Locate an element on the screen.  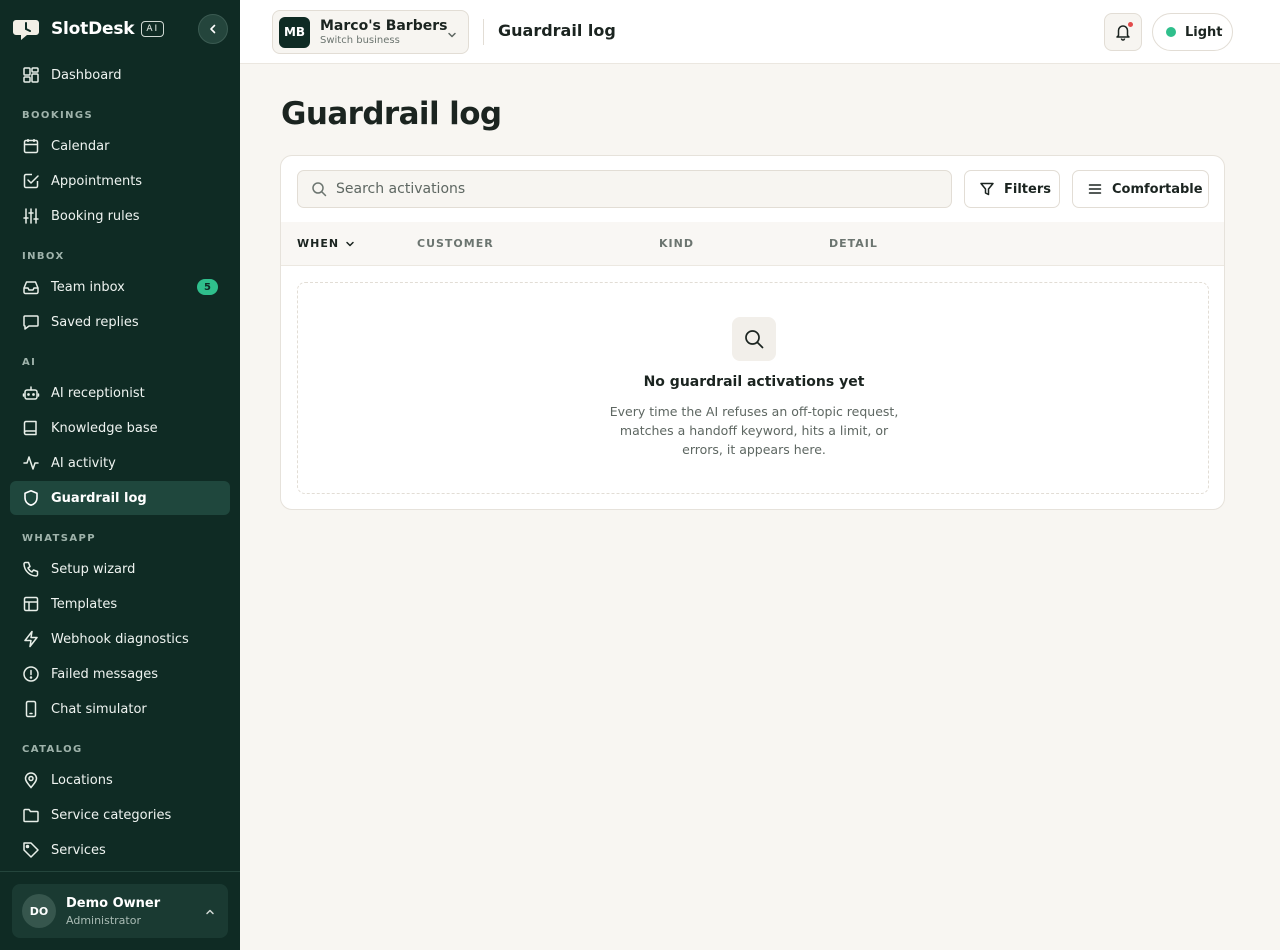
column-header-detail: DETAIL is located at coordinates (853, 243).